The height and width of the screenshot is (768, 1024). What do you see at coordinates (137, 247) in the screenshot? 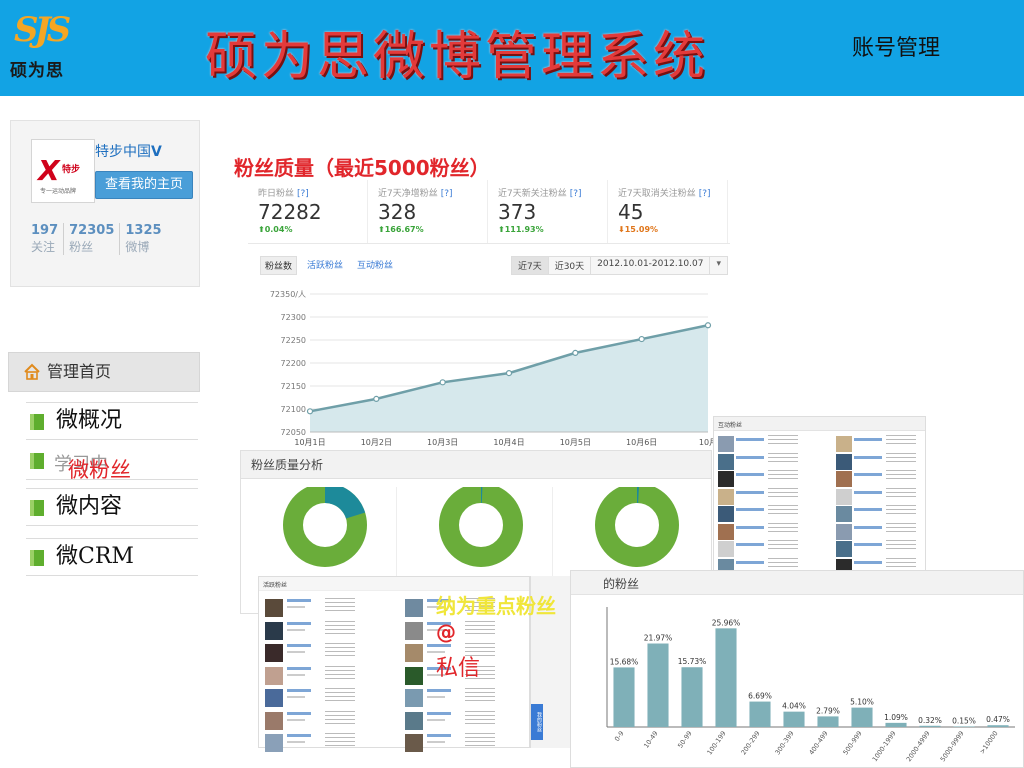
I see `profile-stat-label: 微博` at bounding box center [137, 247].